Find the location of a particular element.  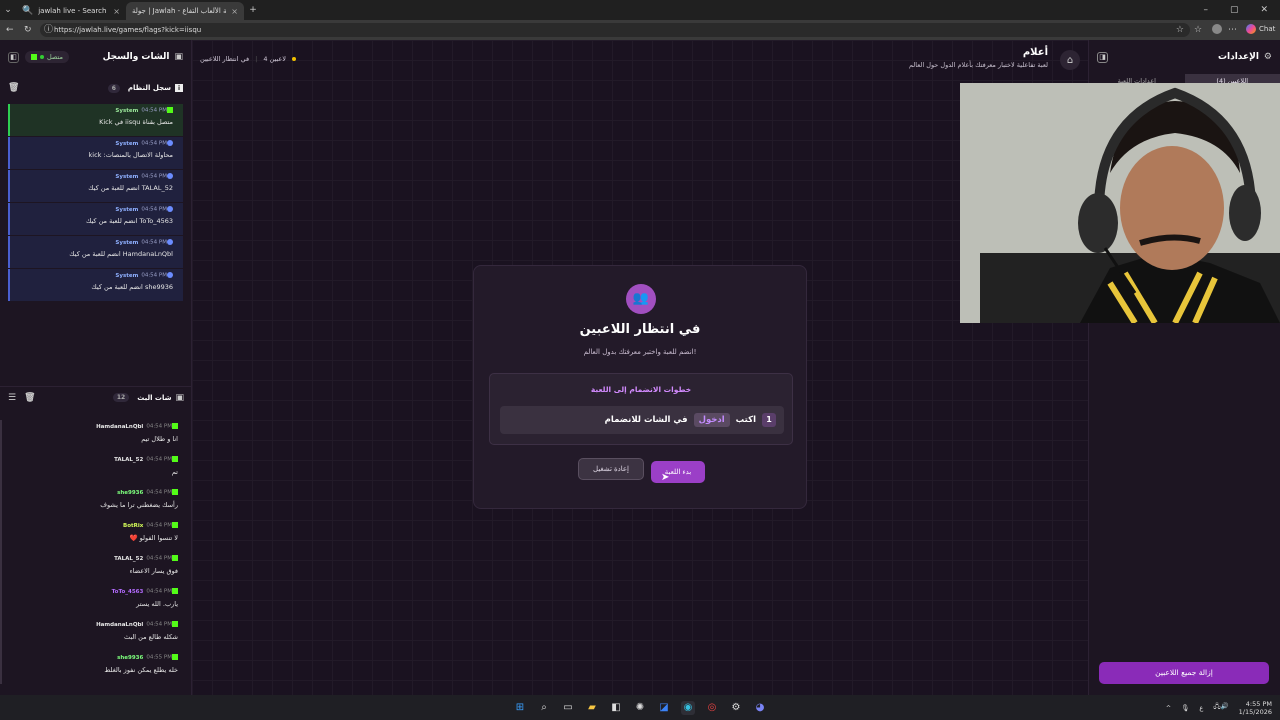

log-text: TALAL_52 انضم للعبة من كيك is located at coordinates (130, 187).